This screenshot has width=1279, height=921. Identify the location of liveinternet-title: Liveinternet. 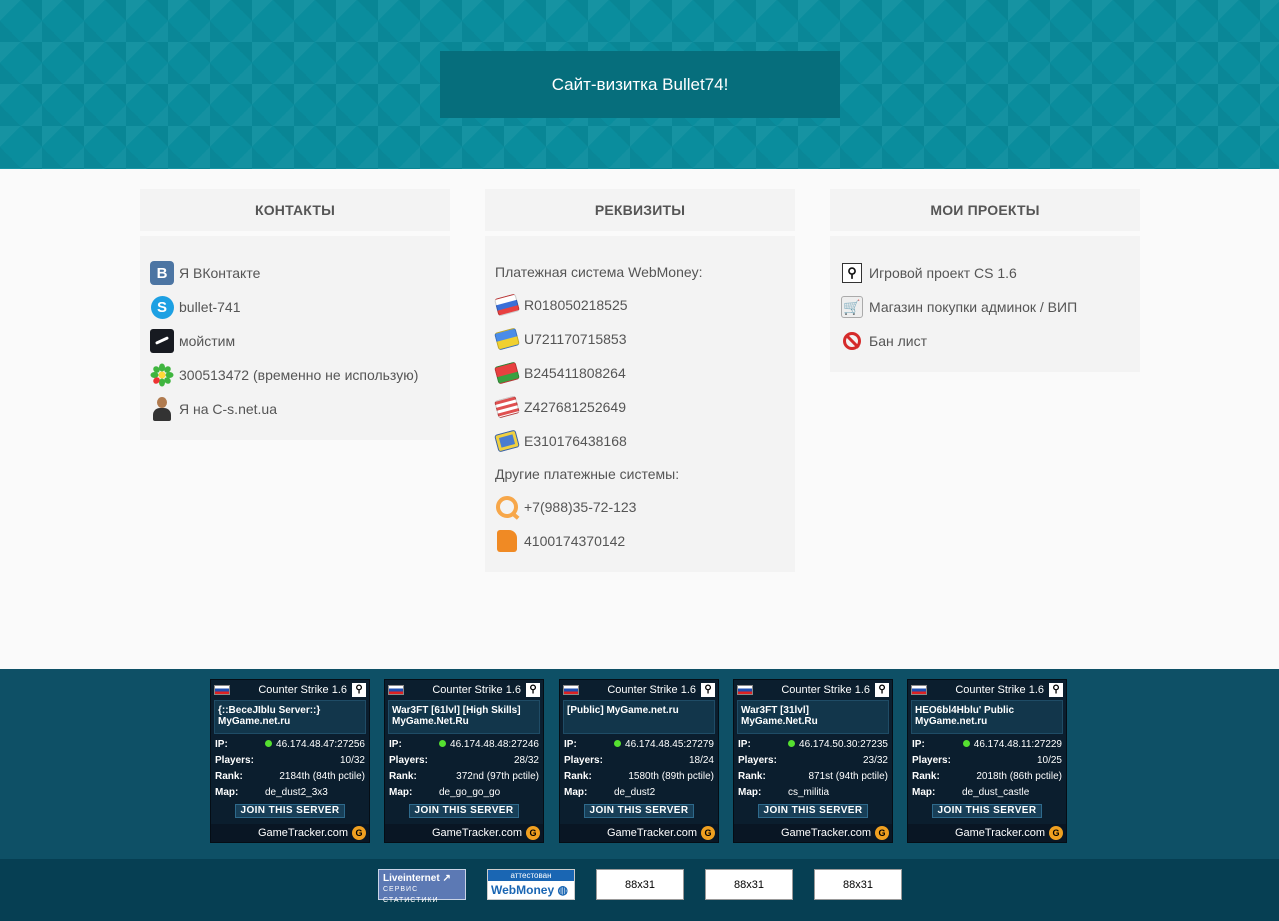
(411, 878).